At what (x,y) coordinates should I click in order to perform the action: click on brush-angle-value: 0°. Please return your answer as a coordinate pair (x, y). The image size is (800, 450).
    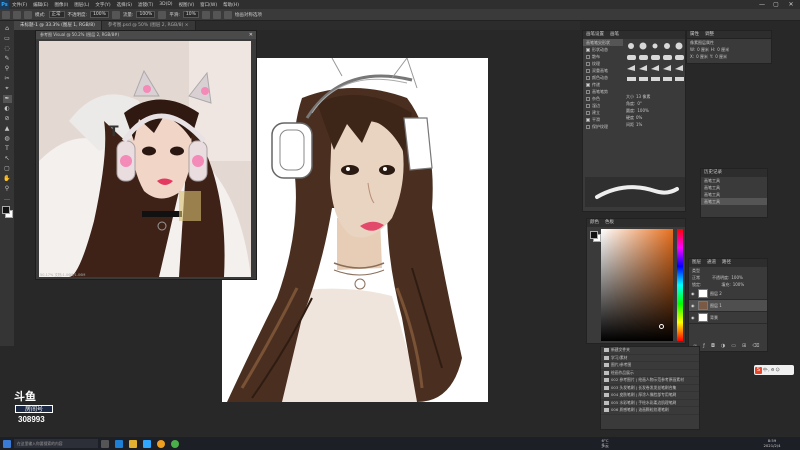
    Looking at the image, I should click on (639, 103).